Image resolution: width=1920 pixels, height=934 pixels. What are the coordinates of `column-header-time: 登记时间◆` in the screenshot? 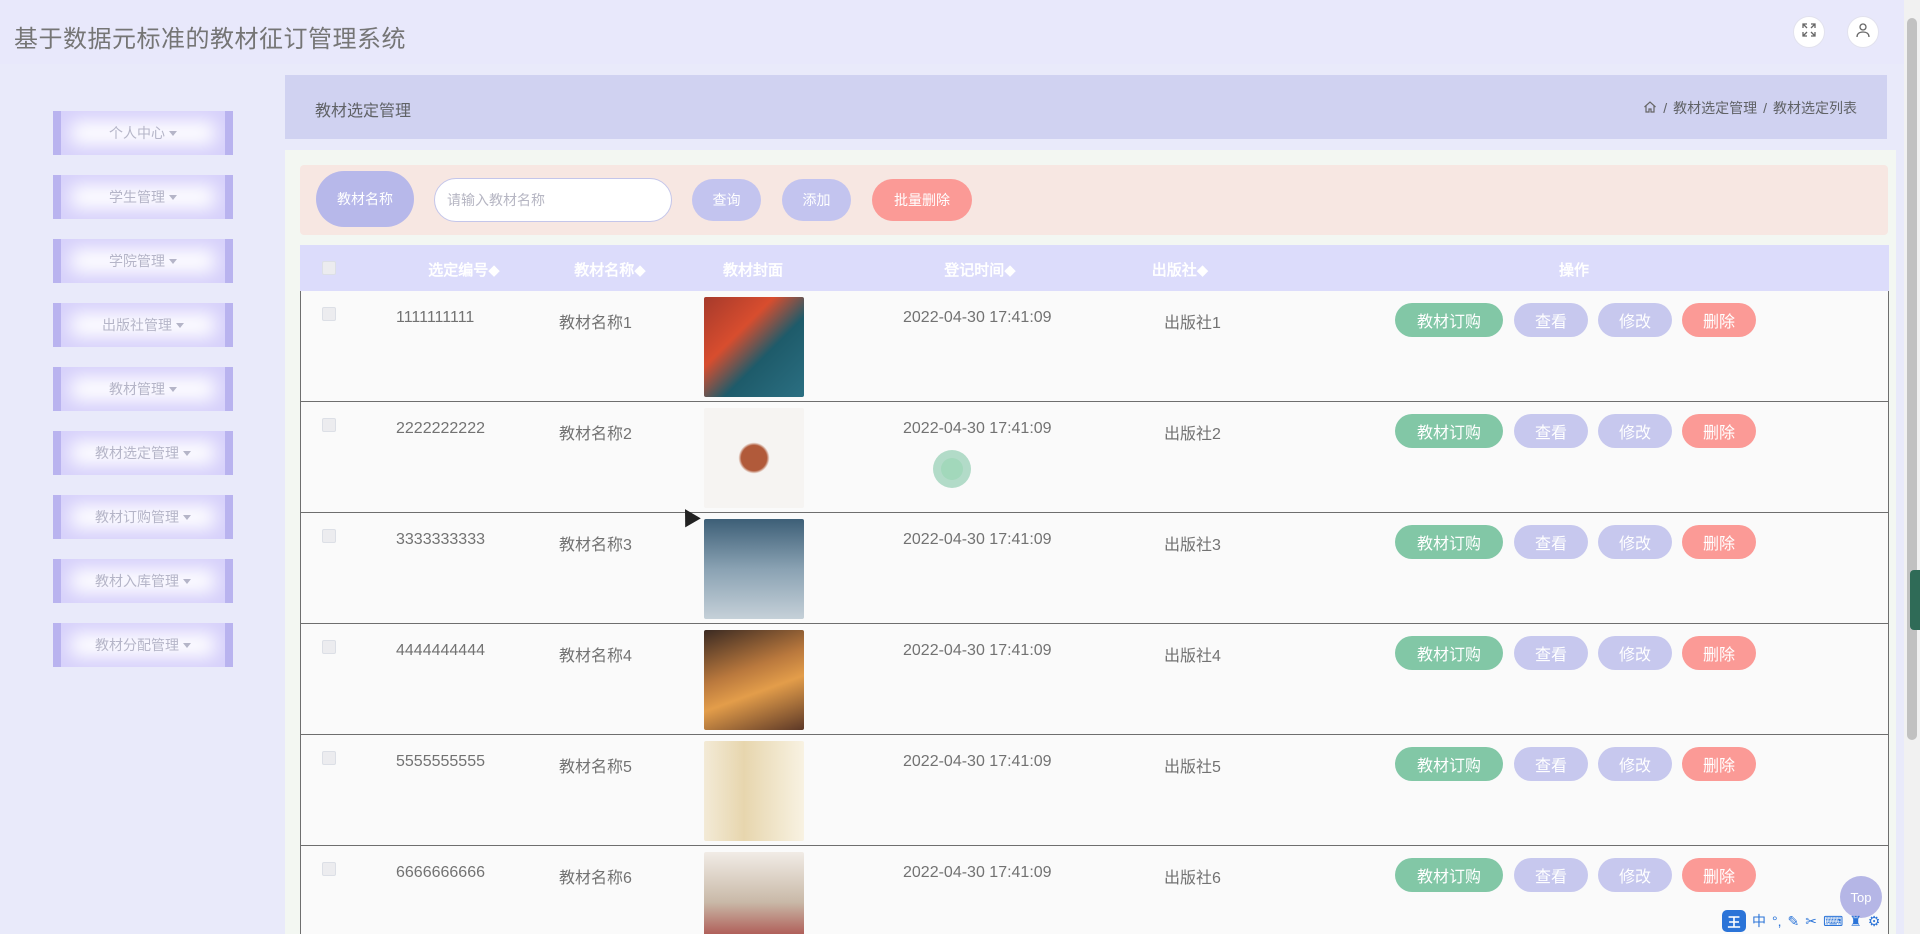 It's located at (980, 269).